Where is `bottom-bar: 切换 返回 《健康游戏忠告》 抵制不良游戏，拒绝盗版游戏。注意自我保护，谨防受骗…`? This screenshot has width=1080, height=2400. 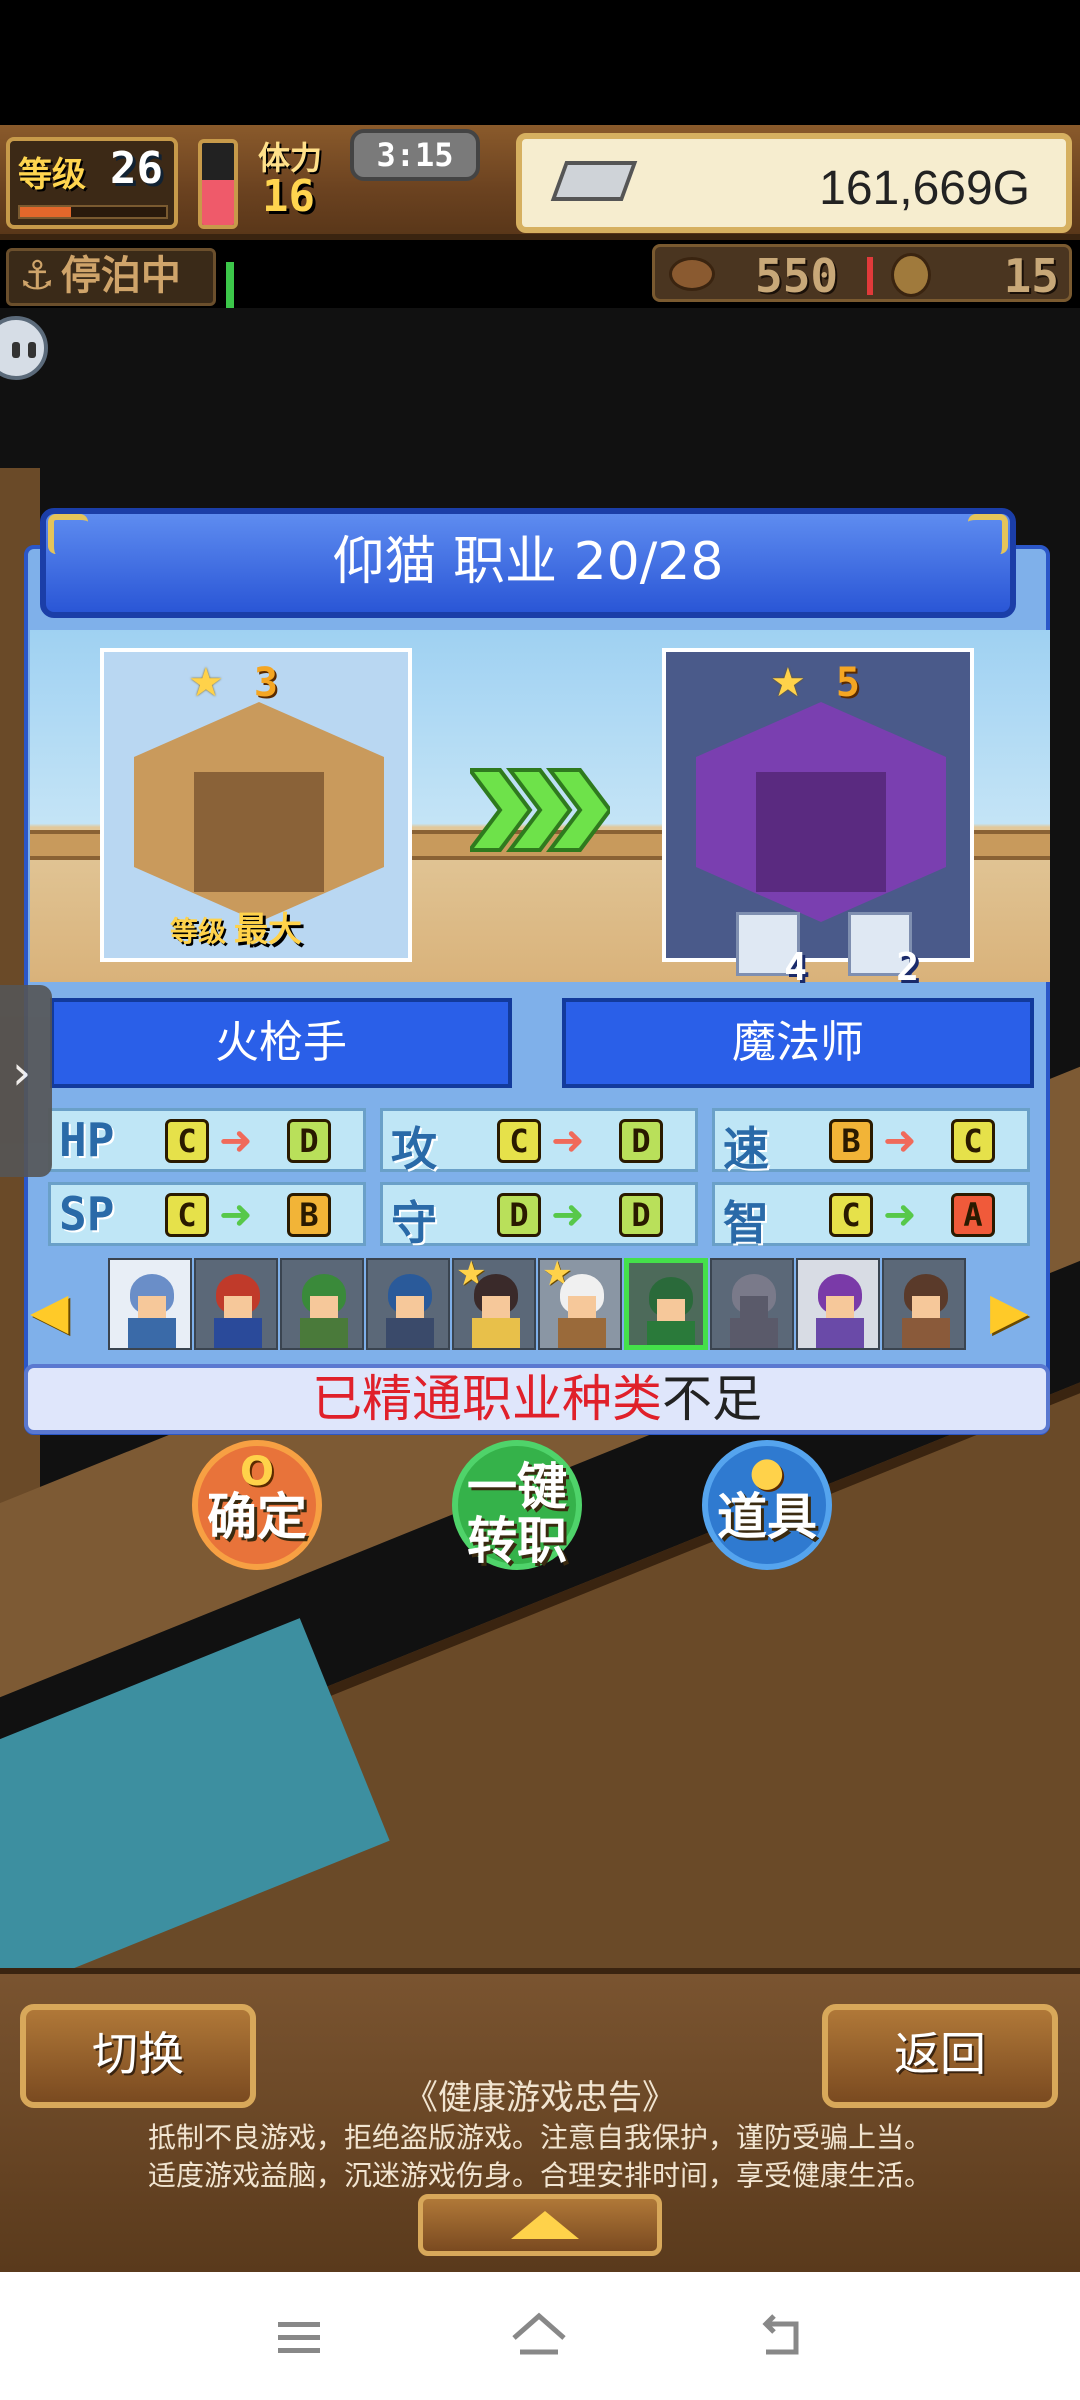
bottom-bar: 切换 返回 《健康游戏忠告》 抵制不良游戏，拒绝盗版游戏。注意自我保护，谨防受骗… is located at coordinates (540, 2120).